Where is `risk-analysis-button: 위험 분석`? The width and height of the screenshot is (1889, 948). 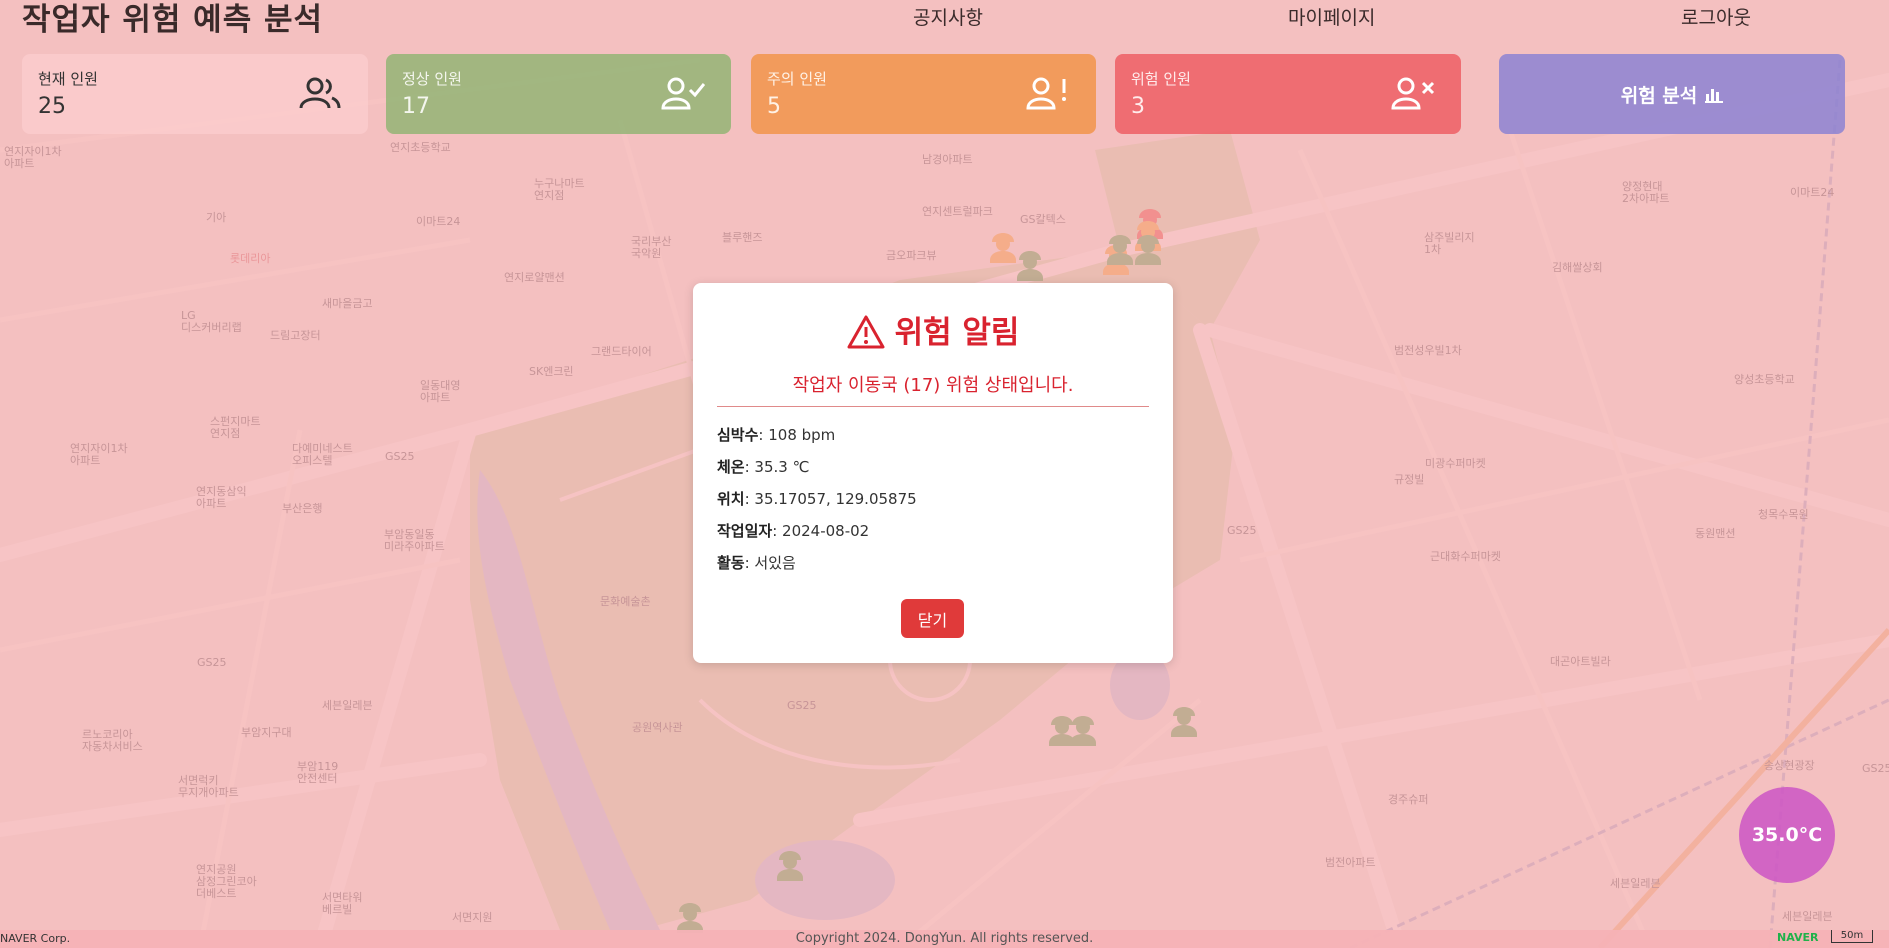 risk-analysis-button: 위험 분석 is located at coordinates (1672, 94).